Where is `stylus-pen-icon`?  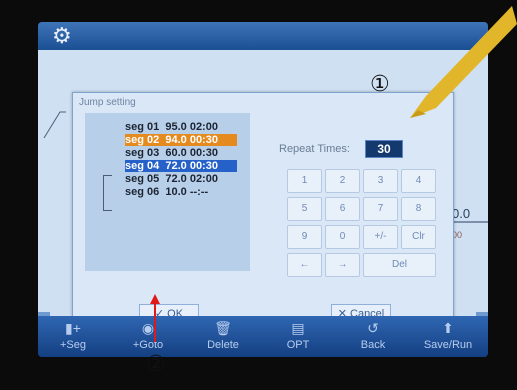
stylus-pen-icon is located at coordinates (463, 62).